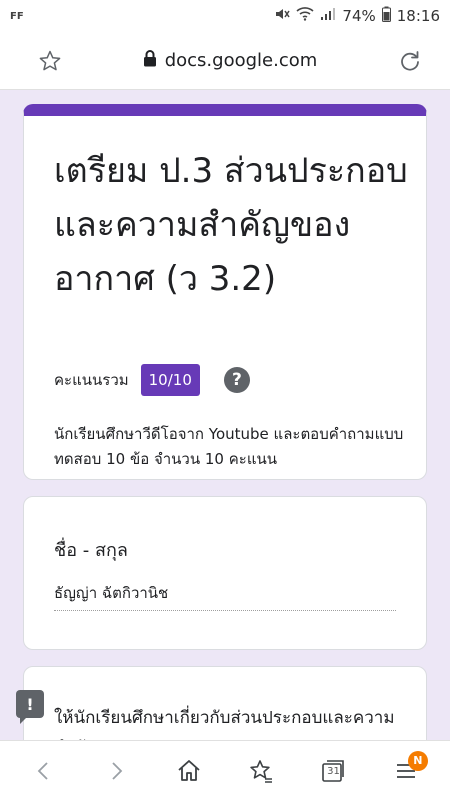 The image size is (450, 800). Describe the element at coordinates (282, 16) in the screenshot. I see `mute-icon` at that location.